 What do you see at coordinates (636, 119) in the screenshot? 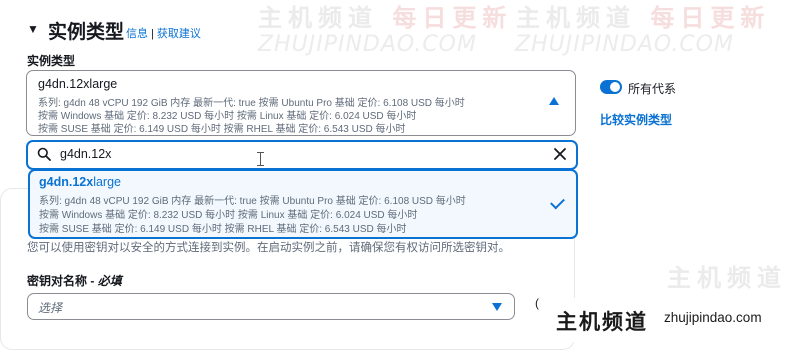
I see `compare-instance-types-link: 比较实例类型` at bounding box center [636, 119].